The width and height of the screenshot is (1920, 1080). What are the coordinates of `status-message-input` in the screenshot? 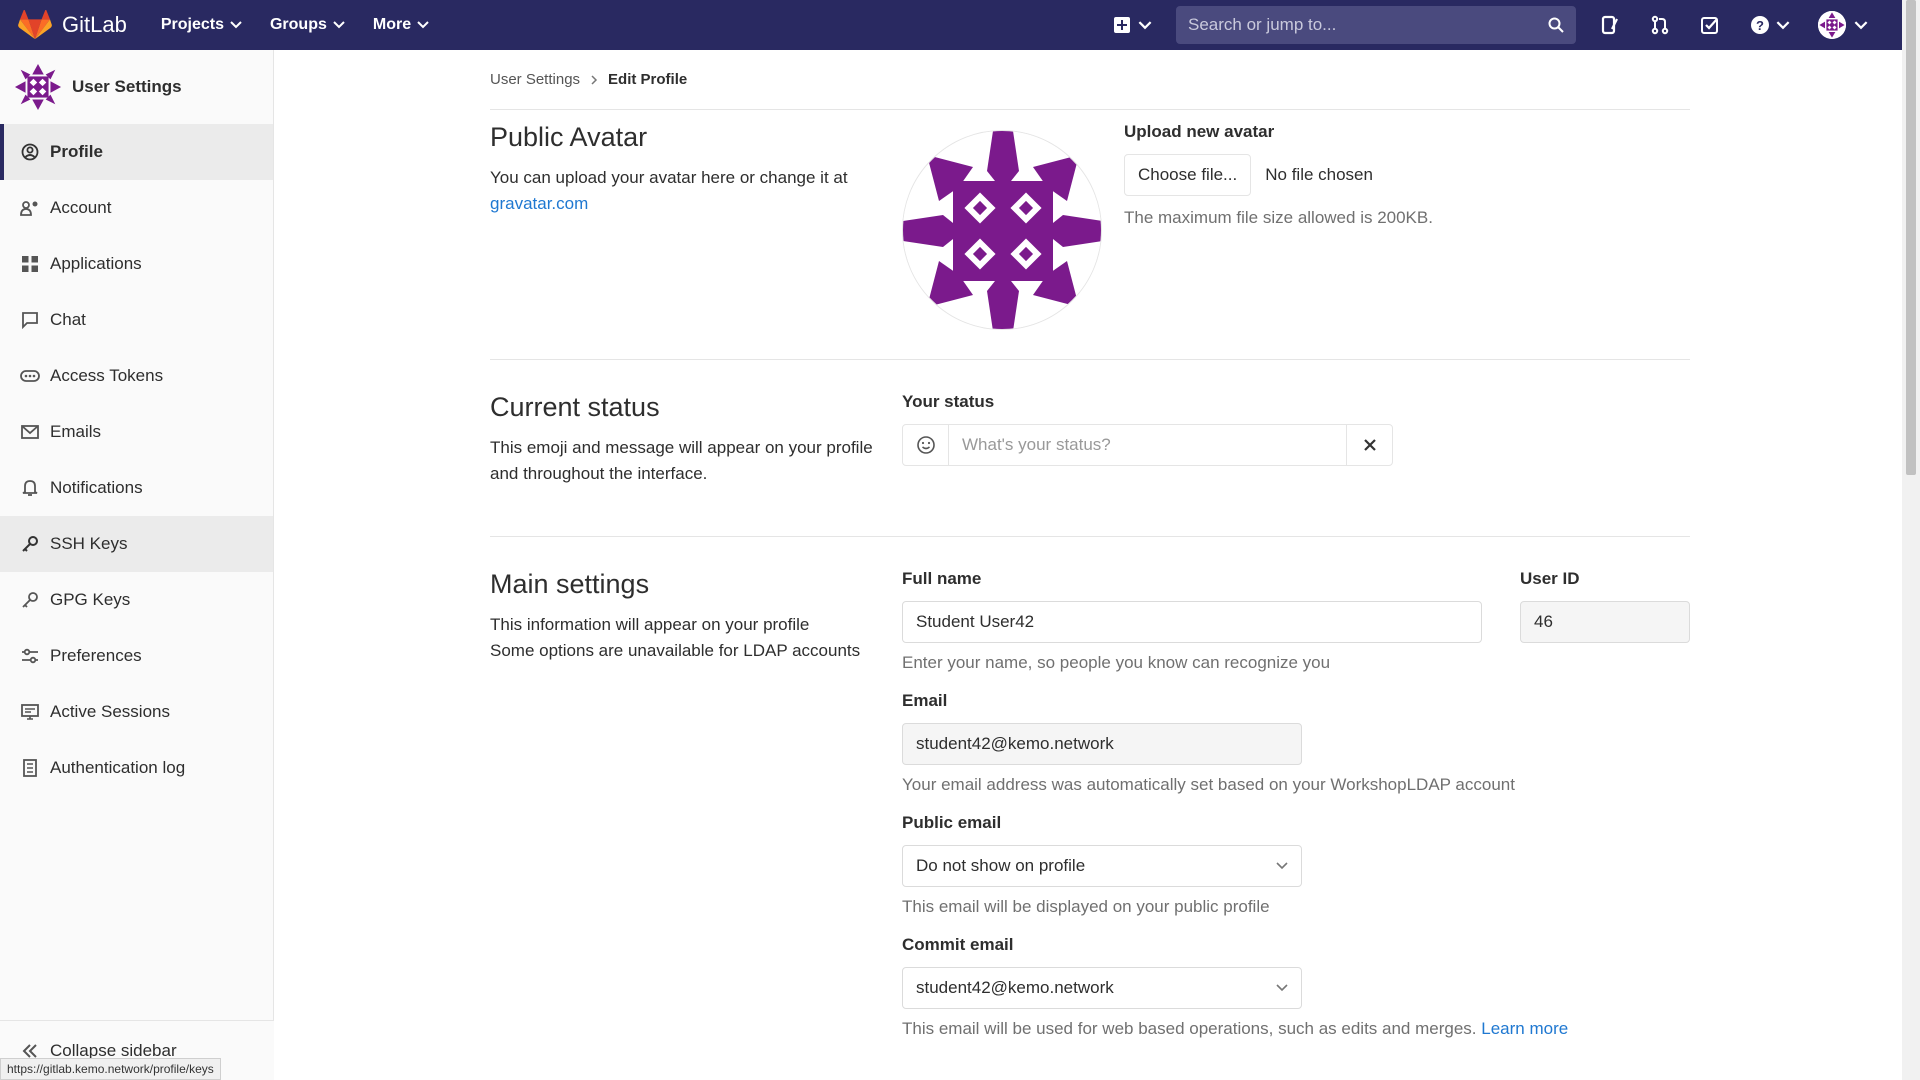 It's located at (1147, 445).